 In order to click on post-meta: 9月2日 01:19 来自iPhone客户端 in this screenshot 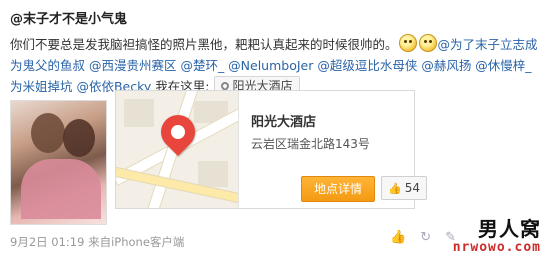, I will do `click(97, 242)`.